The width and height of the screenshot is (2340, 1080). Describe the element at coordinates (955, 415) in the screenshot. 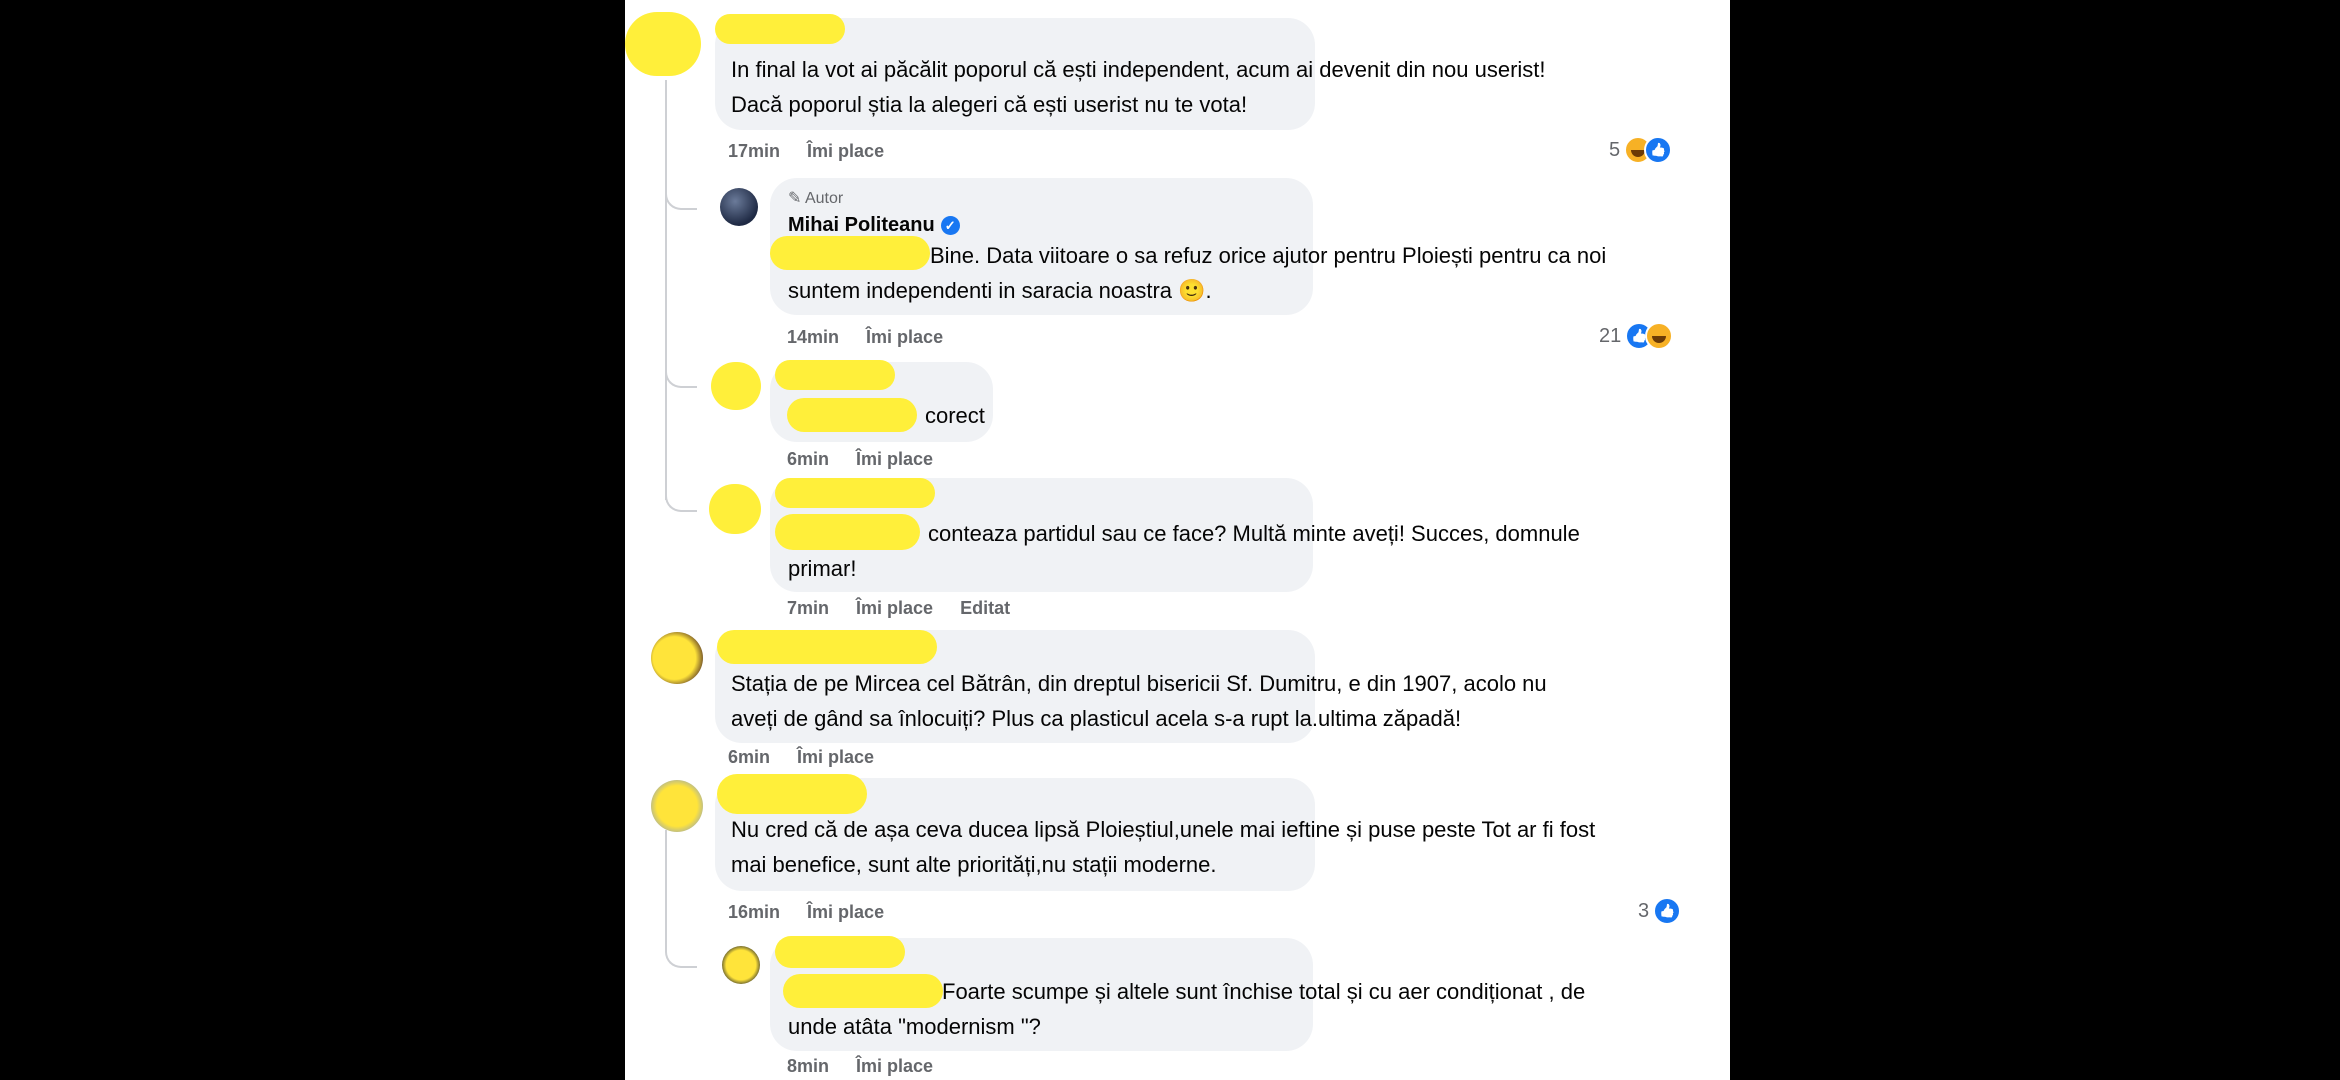

I see `comment-text: corect` at that location.